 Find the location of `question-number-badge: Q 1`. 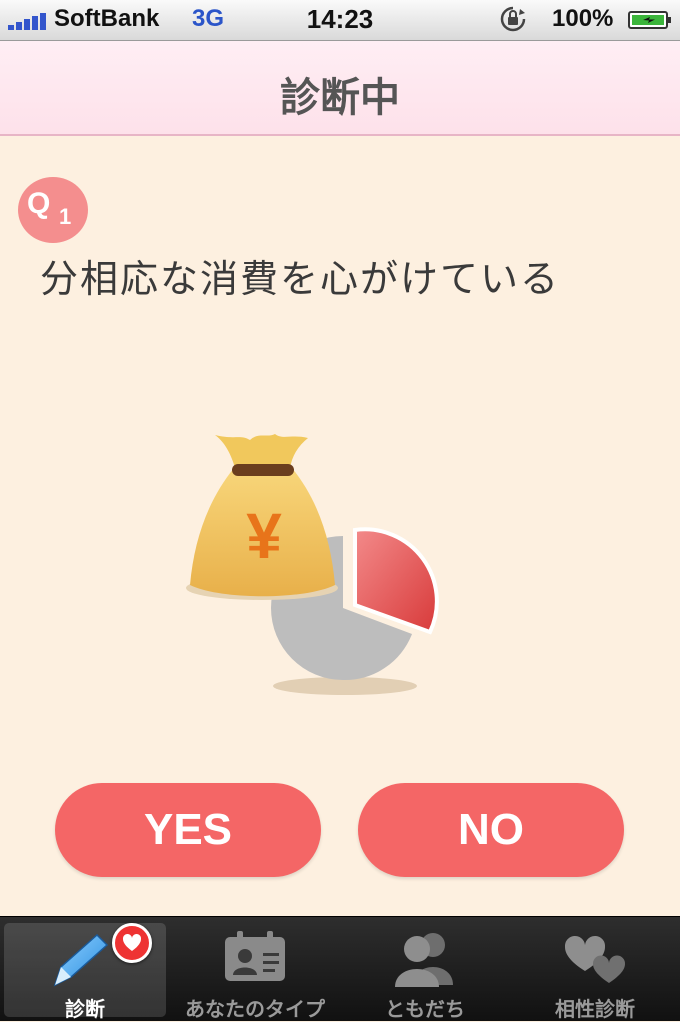

question-number-badge: Q 1 is located at coordinates (53, 210).